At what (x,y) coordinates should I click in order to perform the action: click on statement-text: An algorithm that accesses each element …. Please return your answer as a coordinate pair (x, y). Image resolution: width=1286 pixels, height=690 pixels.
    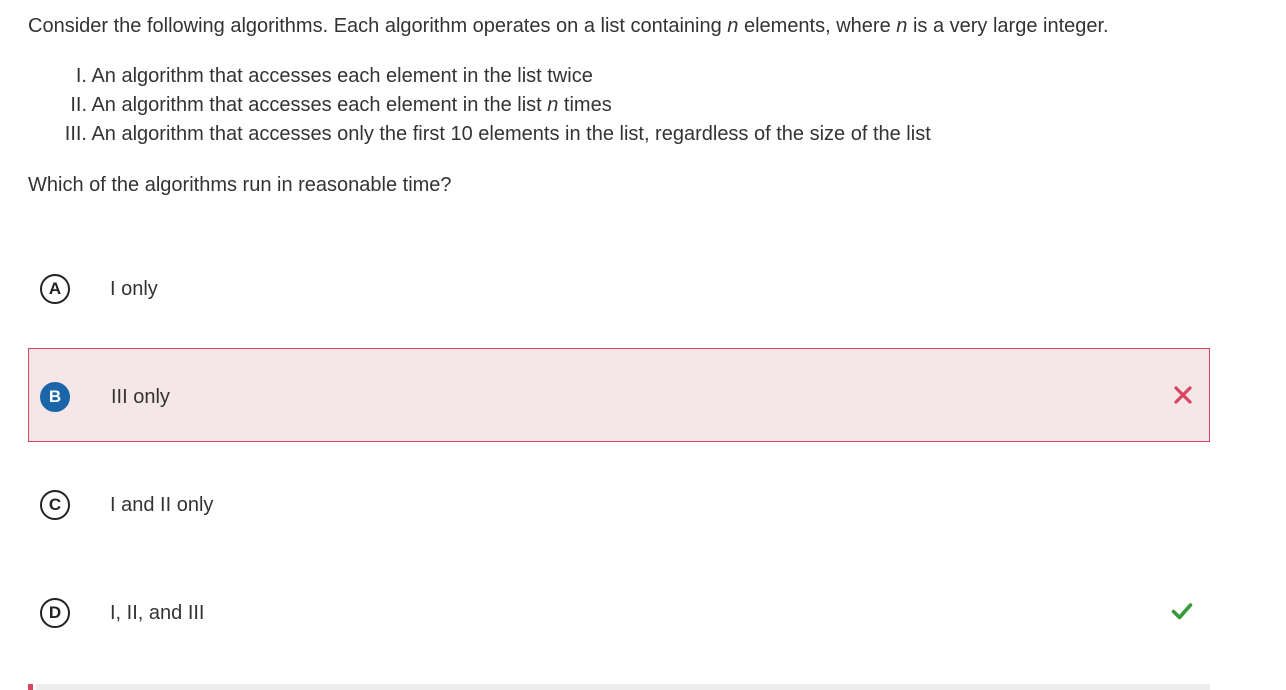
    Looking at the image, I should click on (342, 76).